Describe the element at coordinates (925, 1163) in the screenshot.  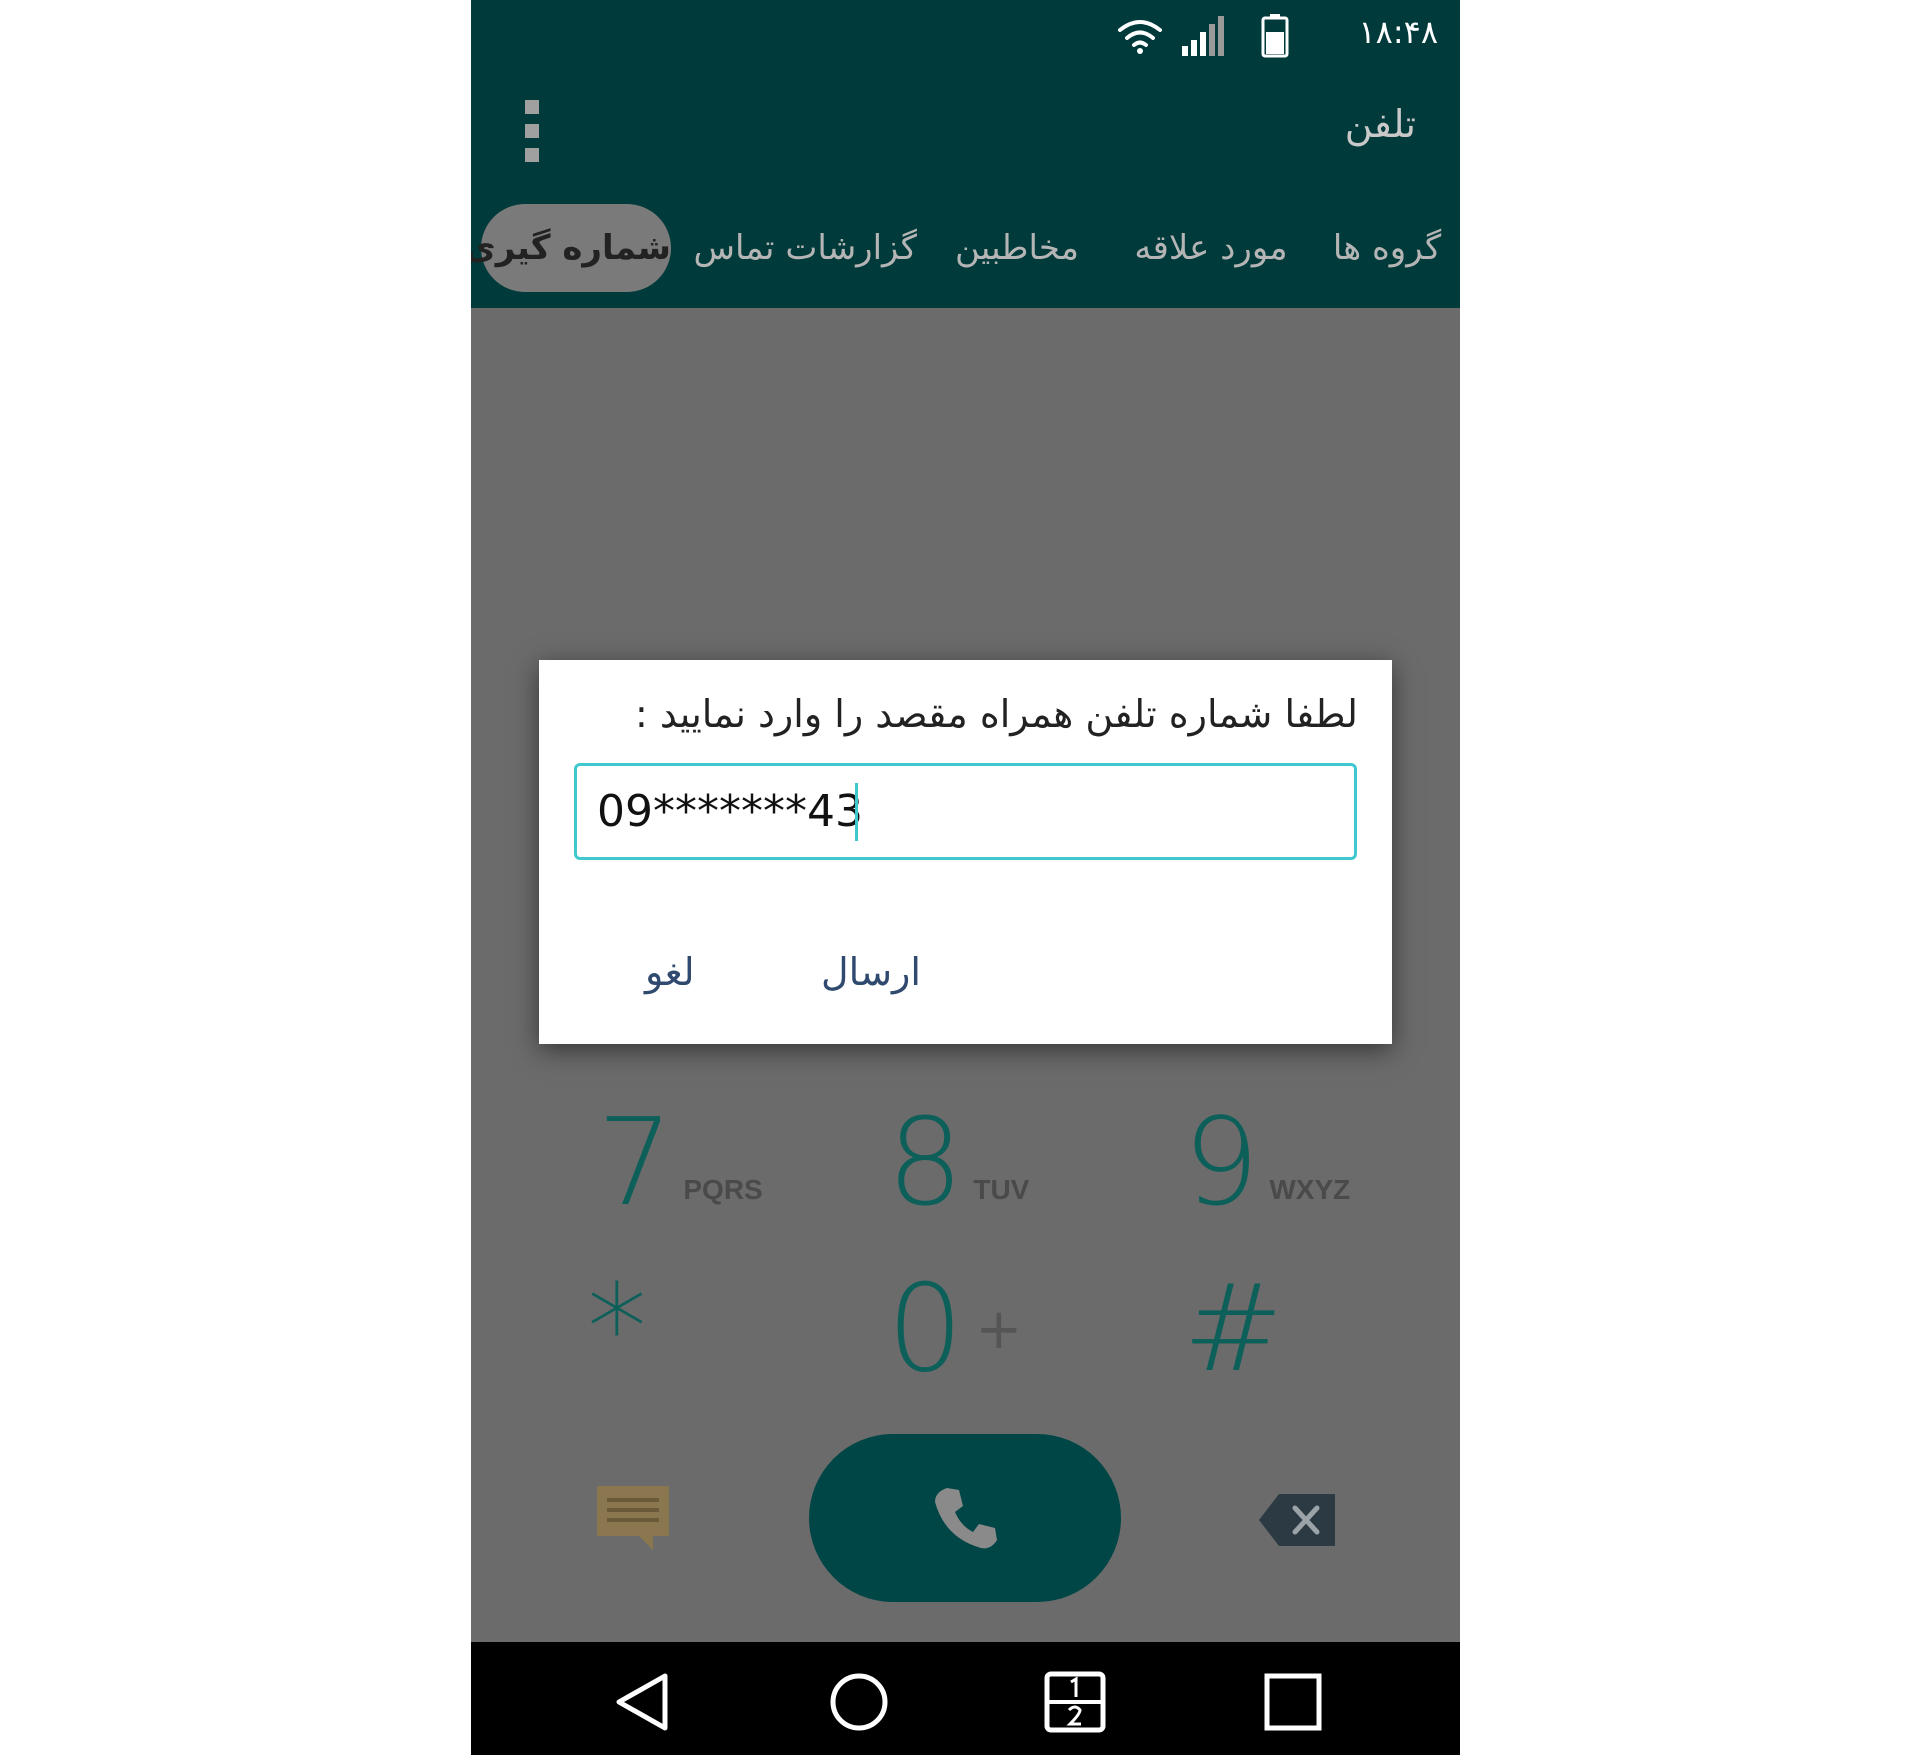
I see `key-digit: 8` at that location.